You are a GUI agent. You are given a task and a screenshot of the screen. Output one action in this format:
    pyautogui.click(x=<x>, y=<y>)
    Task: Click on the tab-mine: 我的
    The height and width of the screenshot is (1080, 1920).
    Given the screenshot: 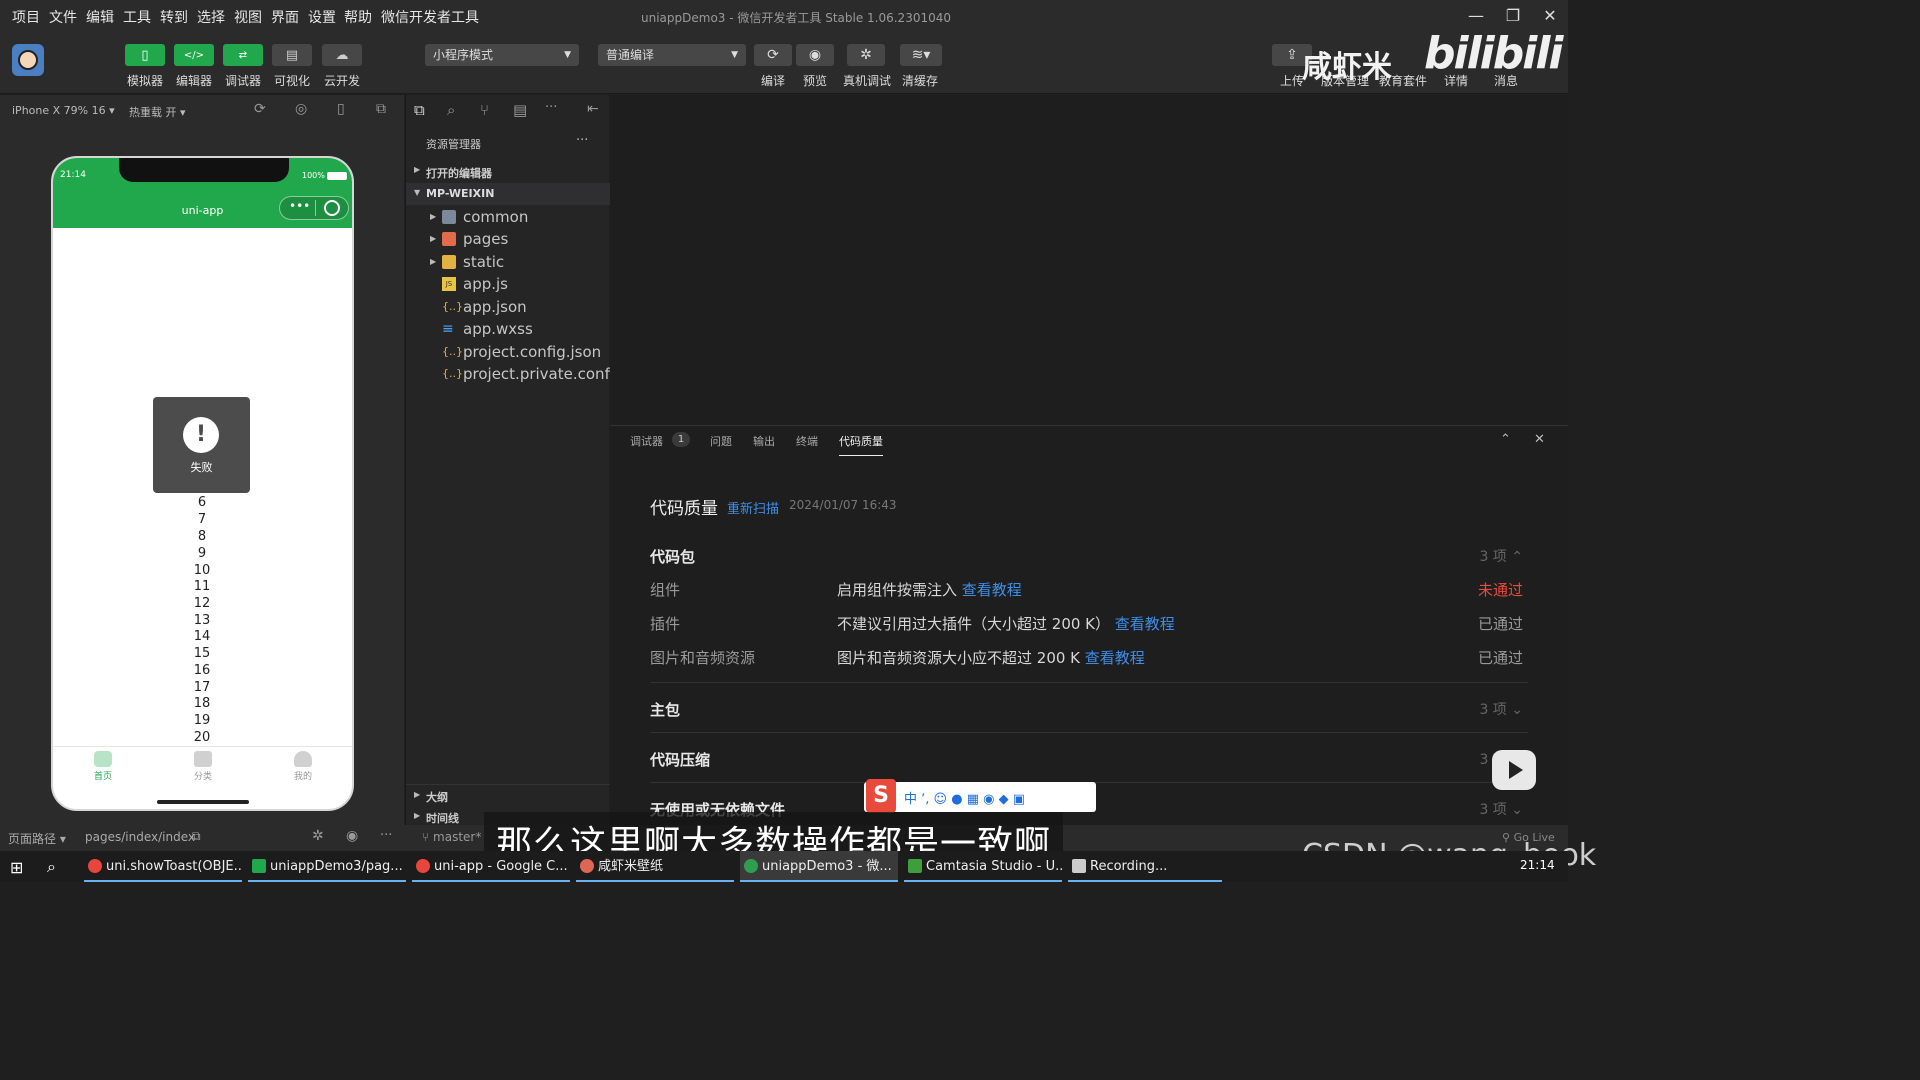 What is the action you would take?
    pyautogui.click(x=303, y=766)
    